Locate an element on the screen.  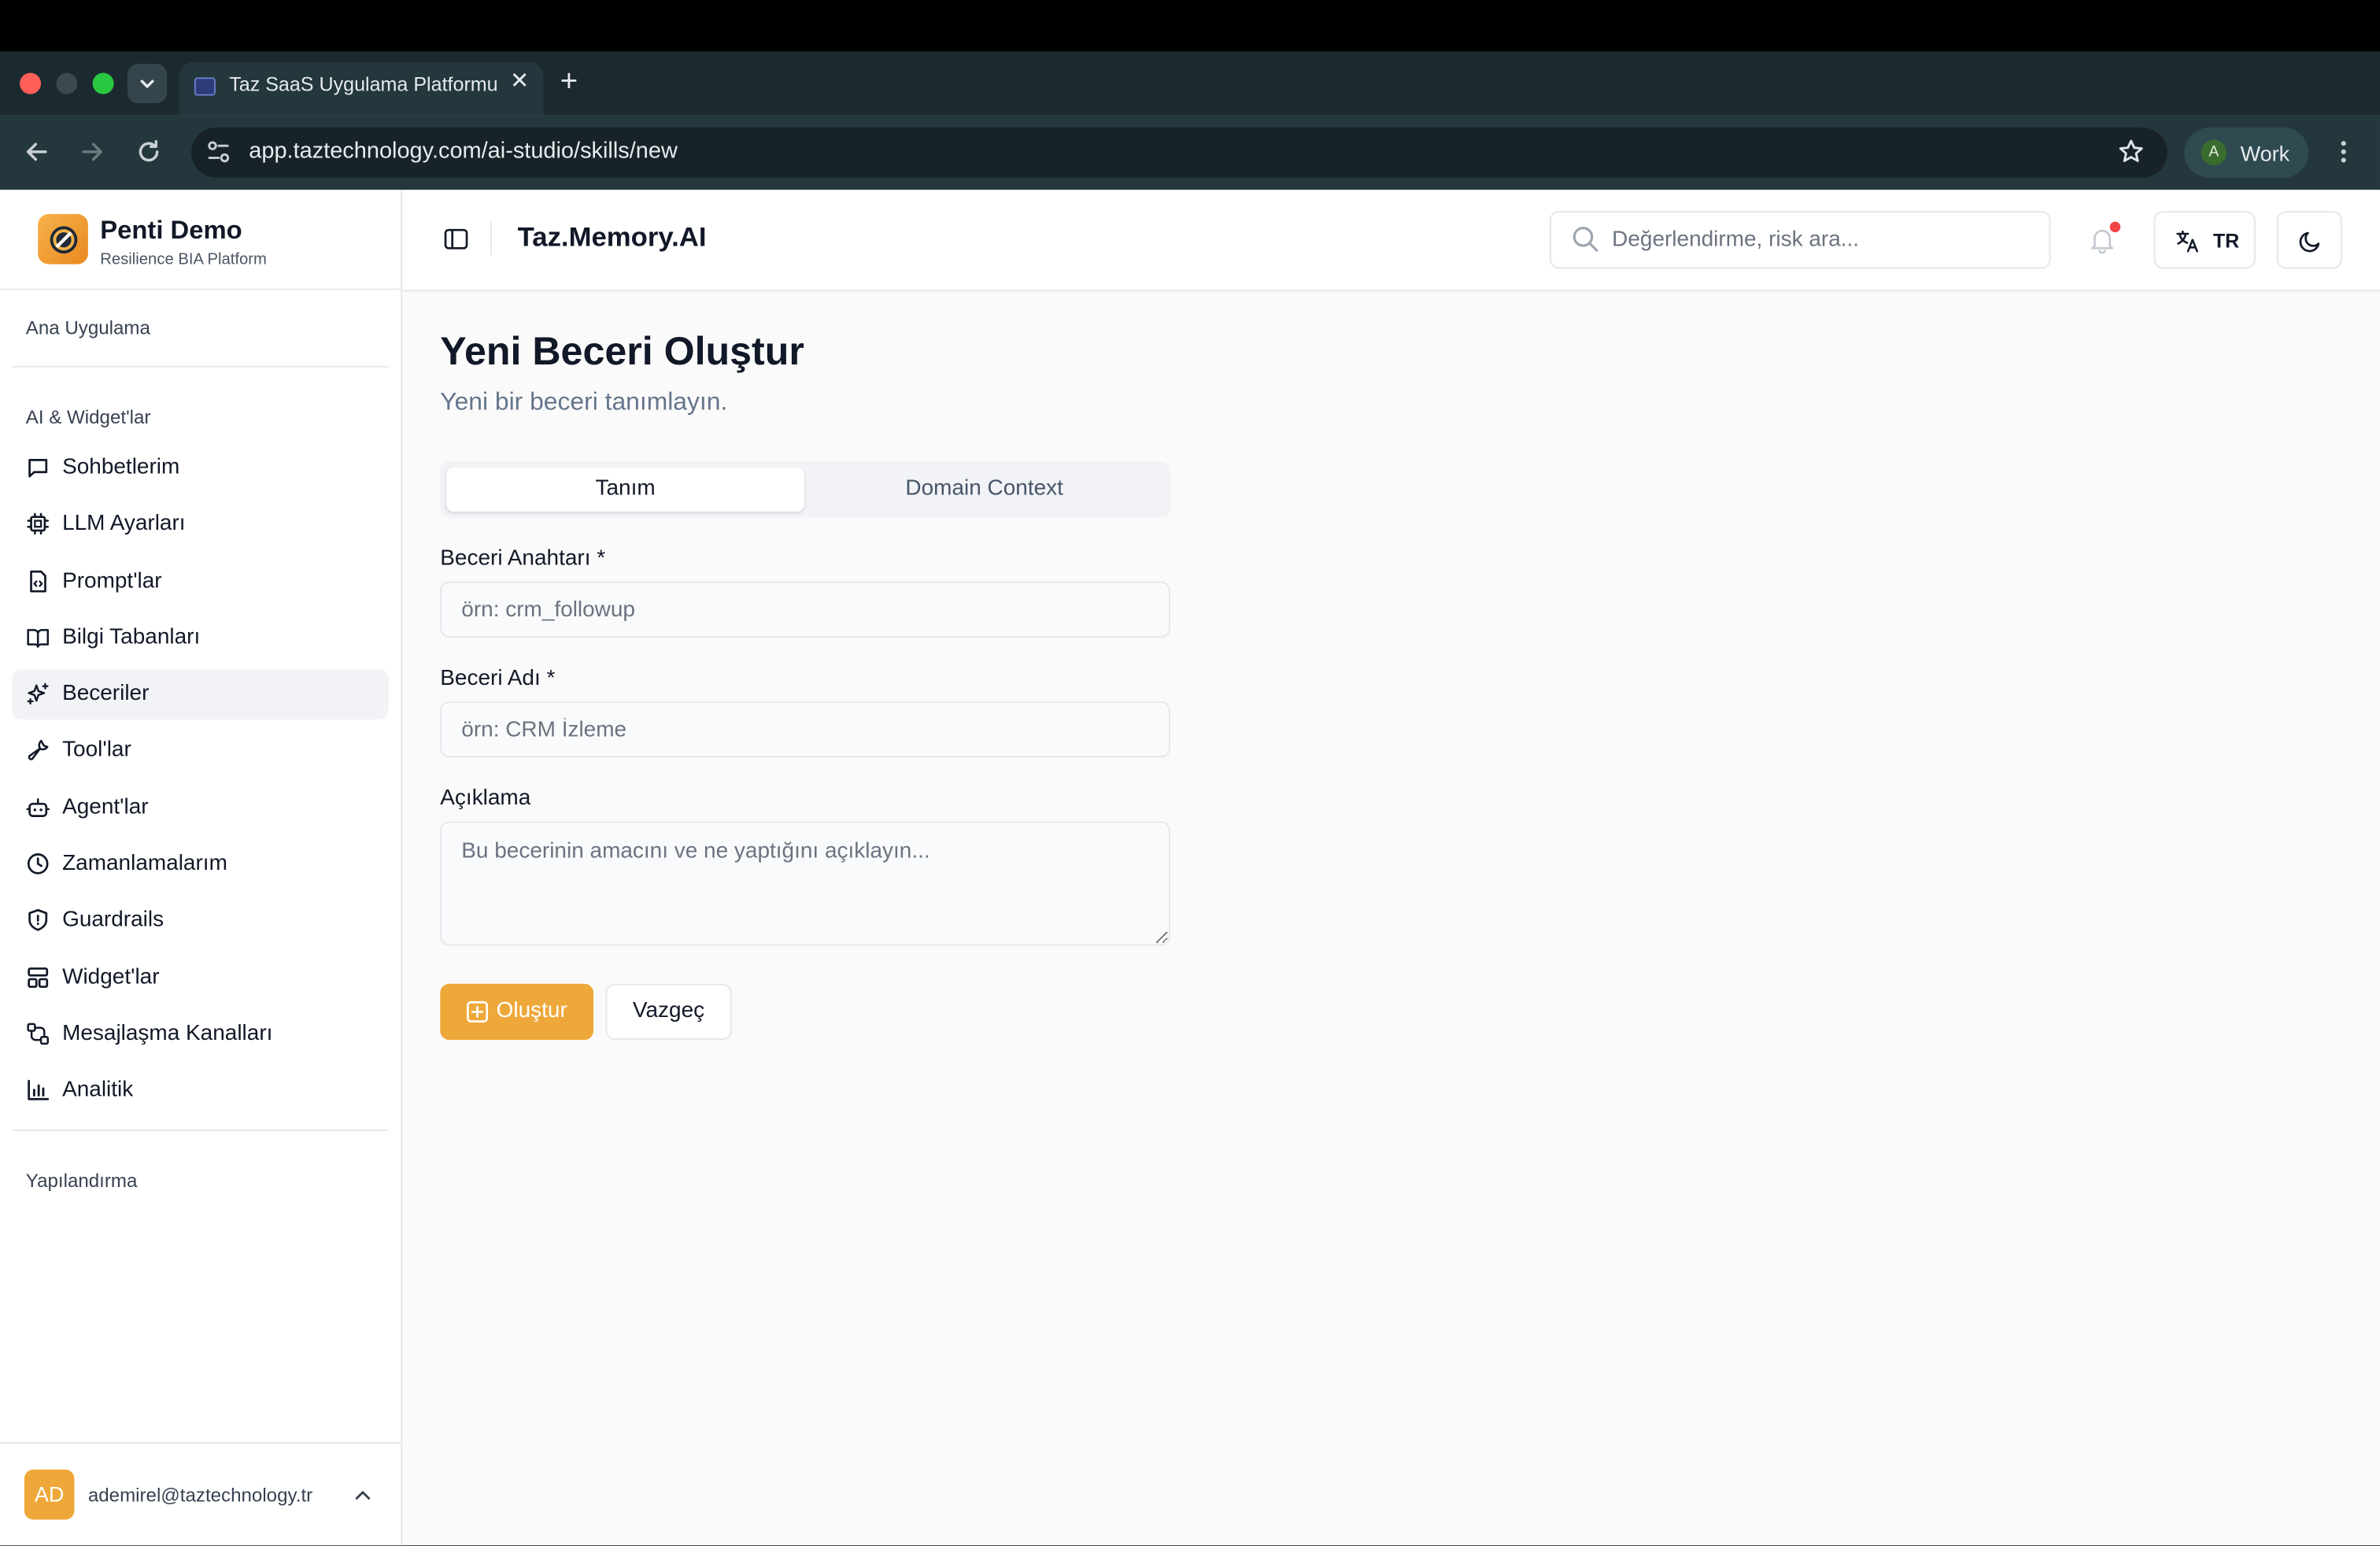
page-subtitle: Yeni bir beceri tanımlayın. is located at coordinates (584, 402).